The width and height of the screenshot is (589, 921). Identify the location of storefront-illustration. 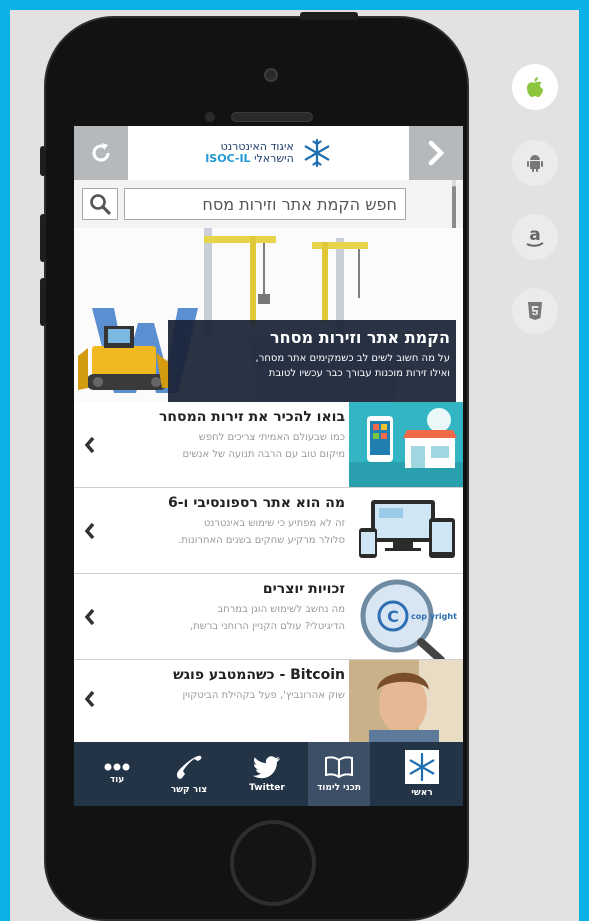
(406, 444).